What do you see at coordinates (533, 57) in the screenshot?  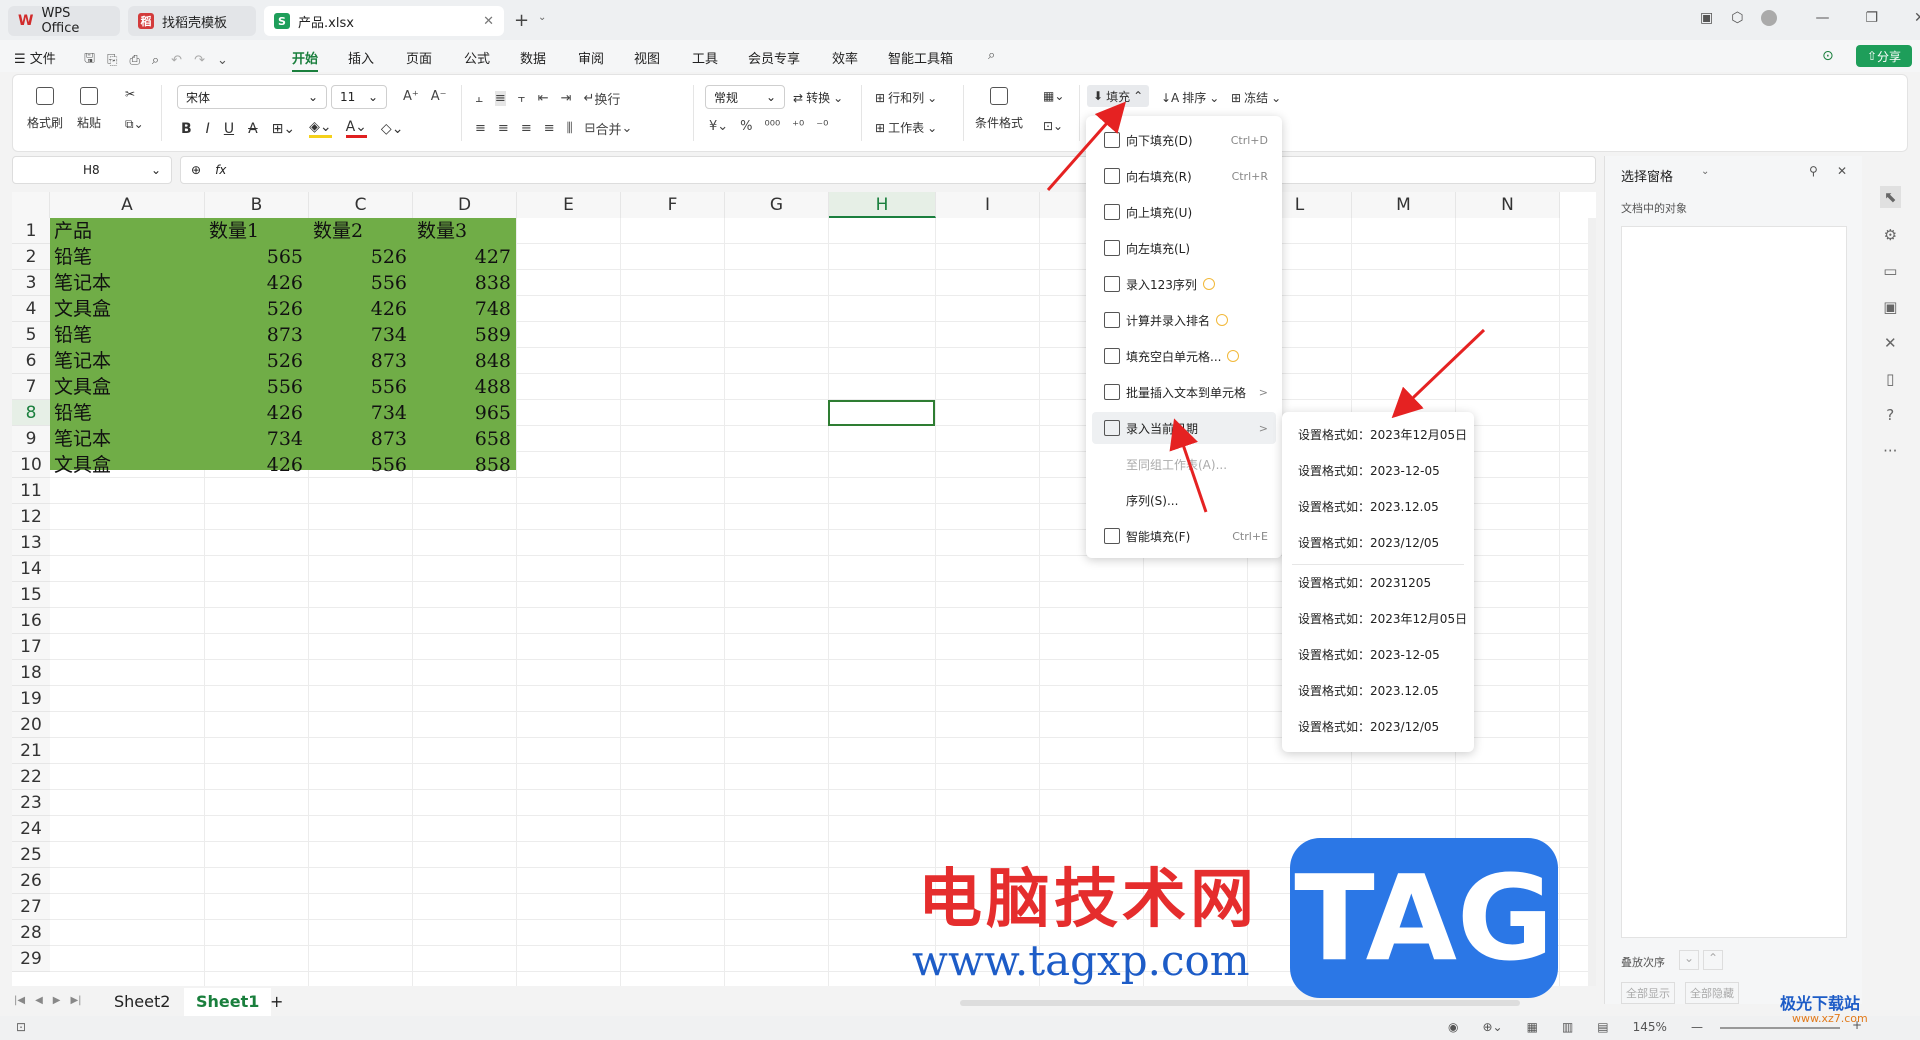 I see `menu-data: 数据` at bounding box center [533, 57].